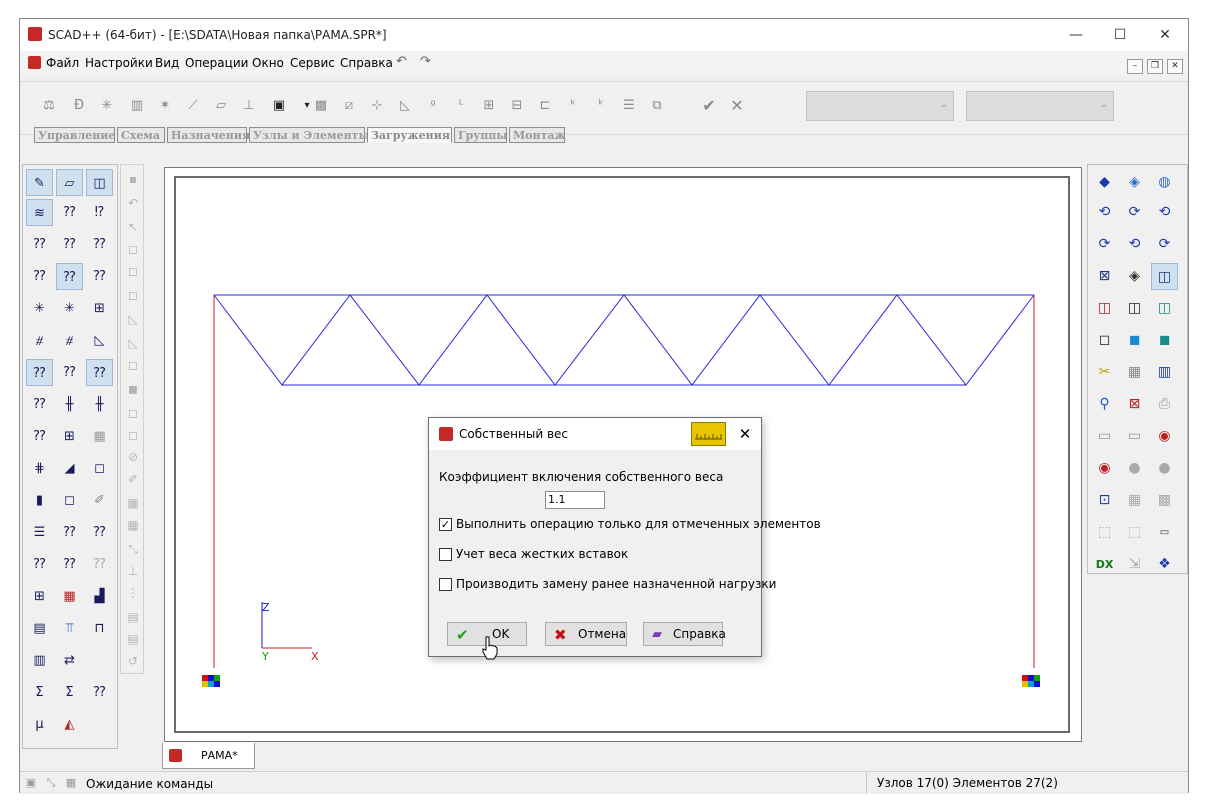 The image size is (1207, 809). I want to click on rotate-z-icon: ⟲, so click(1164, 212).